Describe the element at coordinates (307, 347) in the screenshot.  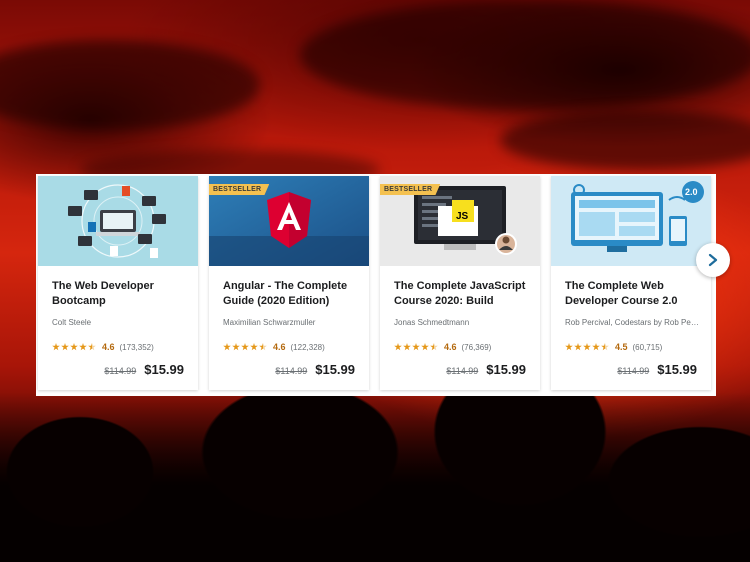
I see `review-count: (122,328)` at that location.